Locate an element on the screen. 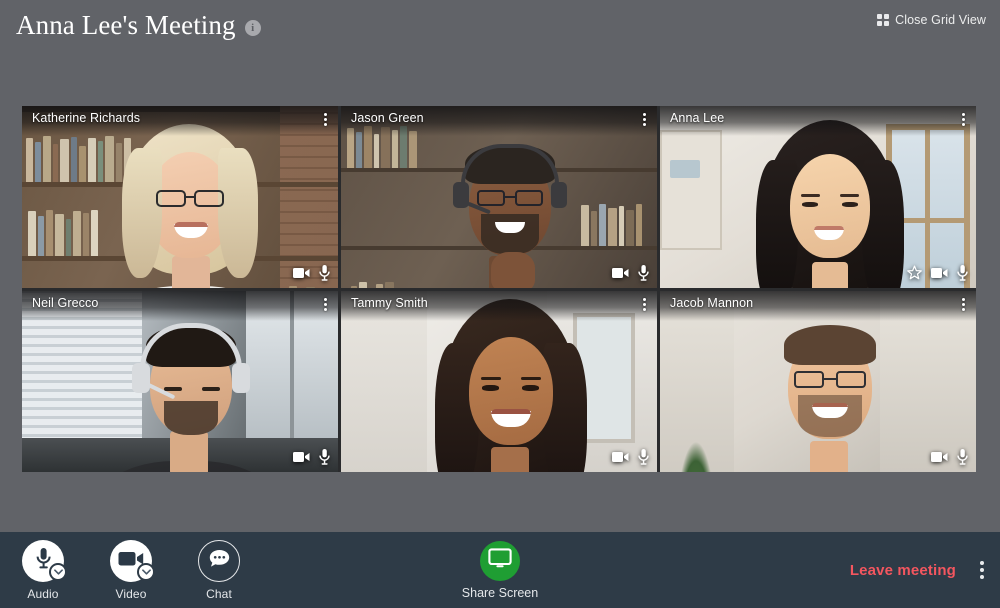 This screenshot has height=608, width=1000. video-tile-tammy-smith: Tammy Smith is located at coordinates (499, 381).